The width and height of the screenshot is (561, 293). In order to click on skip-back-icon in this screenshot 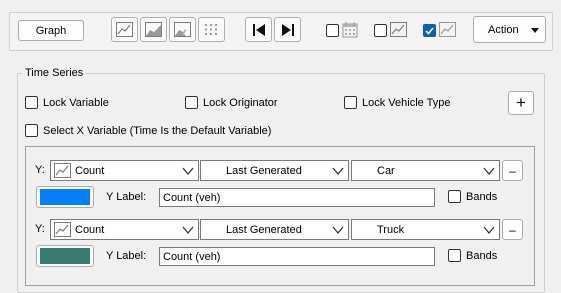, I will do `click(258, 29)`.